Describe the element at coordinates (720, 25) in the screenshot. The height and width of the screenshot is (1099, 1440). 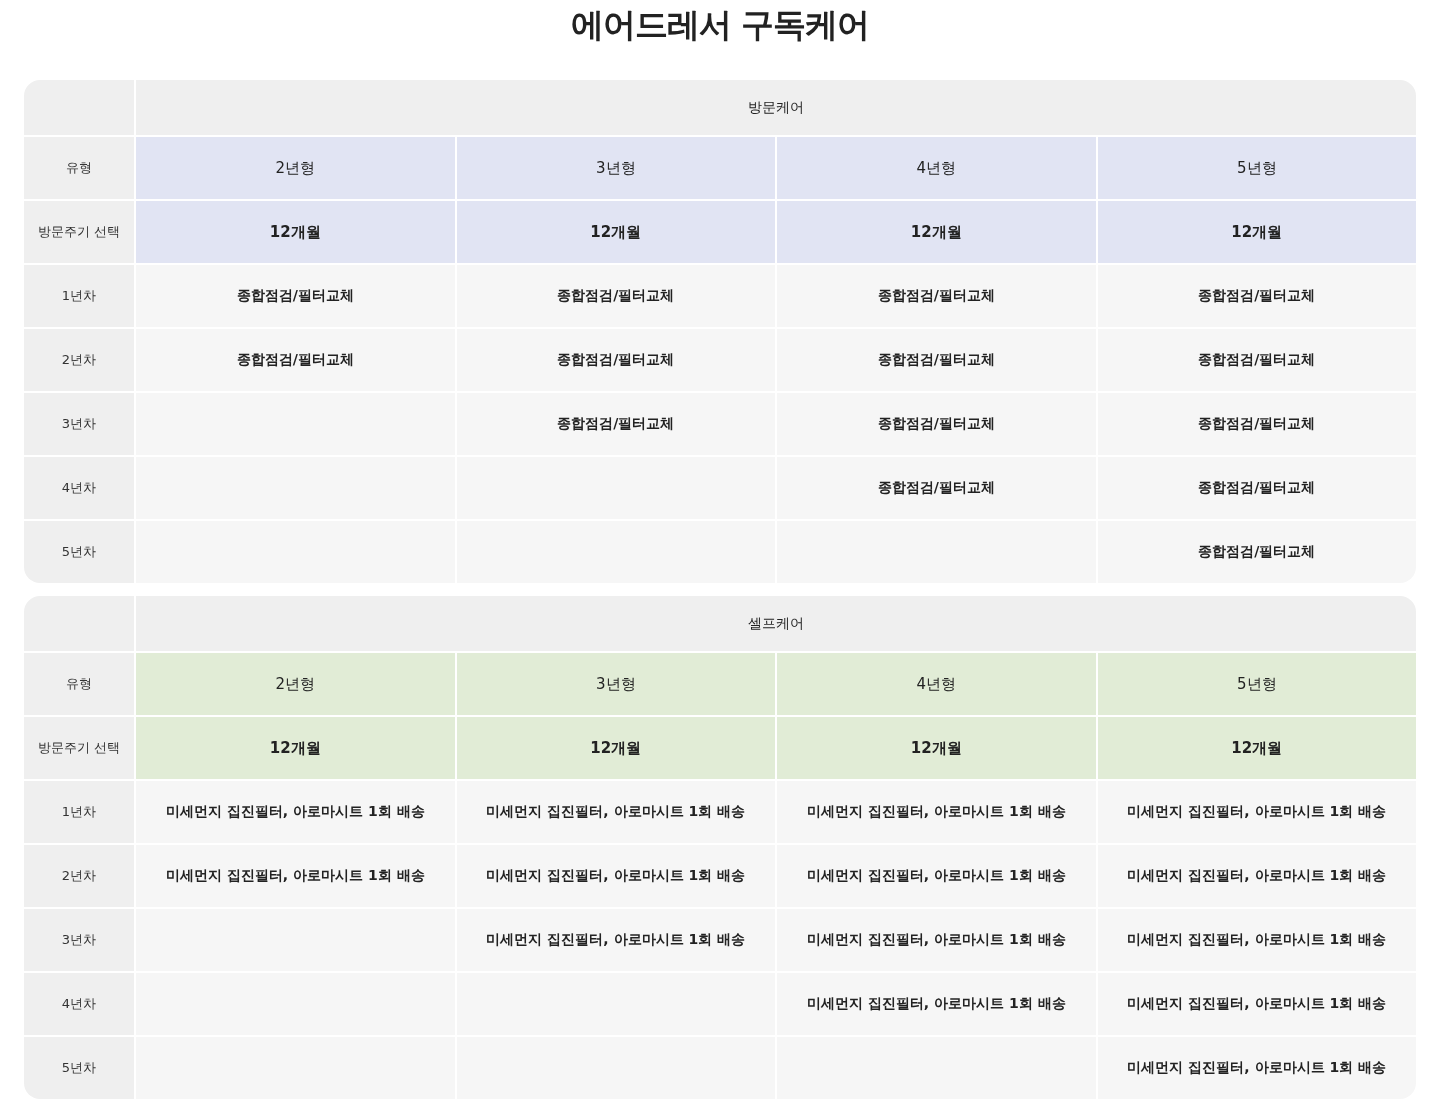
I see `page-title: 에어드레서 구독케어` at that location.